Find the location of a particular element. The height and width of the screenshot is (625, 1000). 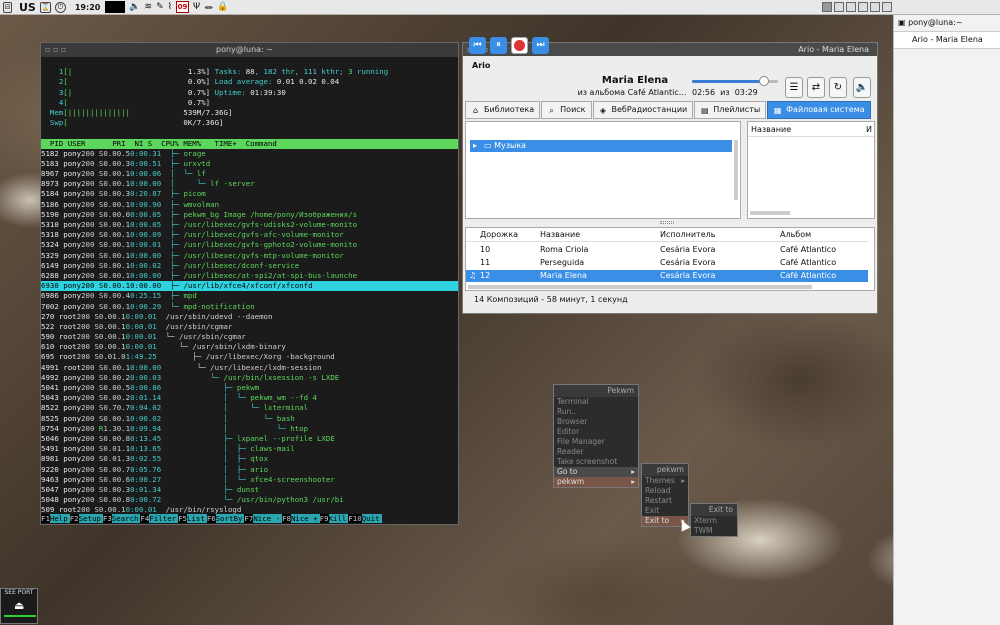

clock: 19:20 is located at coordinates (87, 7).